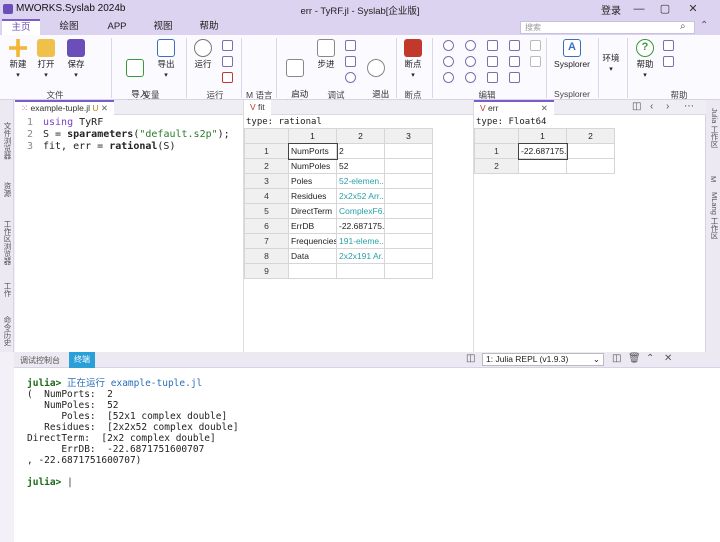 The height and width of the screenshot is (542, 720). Describe the element at coordinates (492, 77) in the screenshot. I see `bookmark-prev-icon` at that location.